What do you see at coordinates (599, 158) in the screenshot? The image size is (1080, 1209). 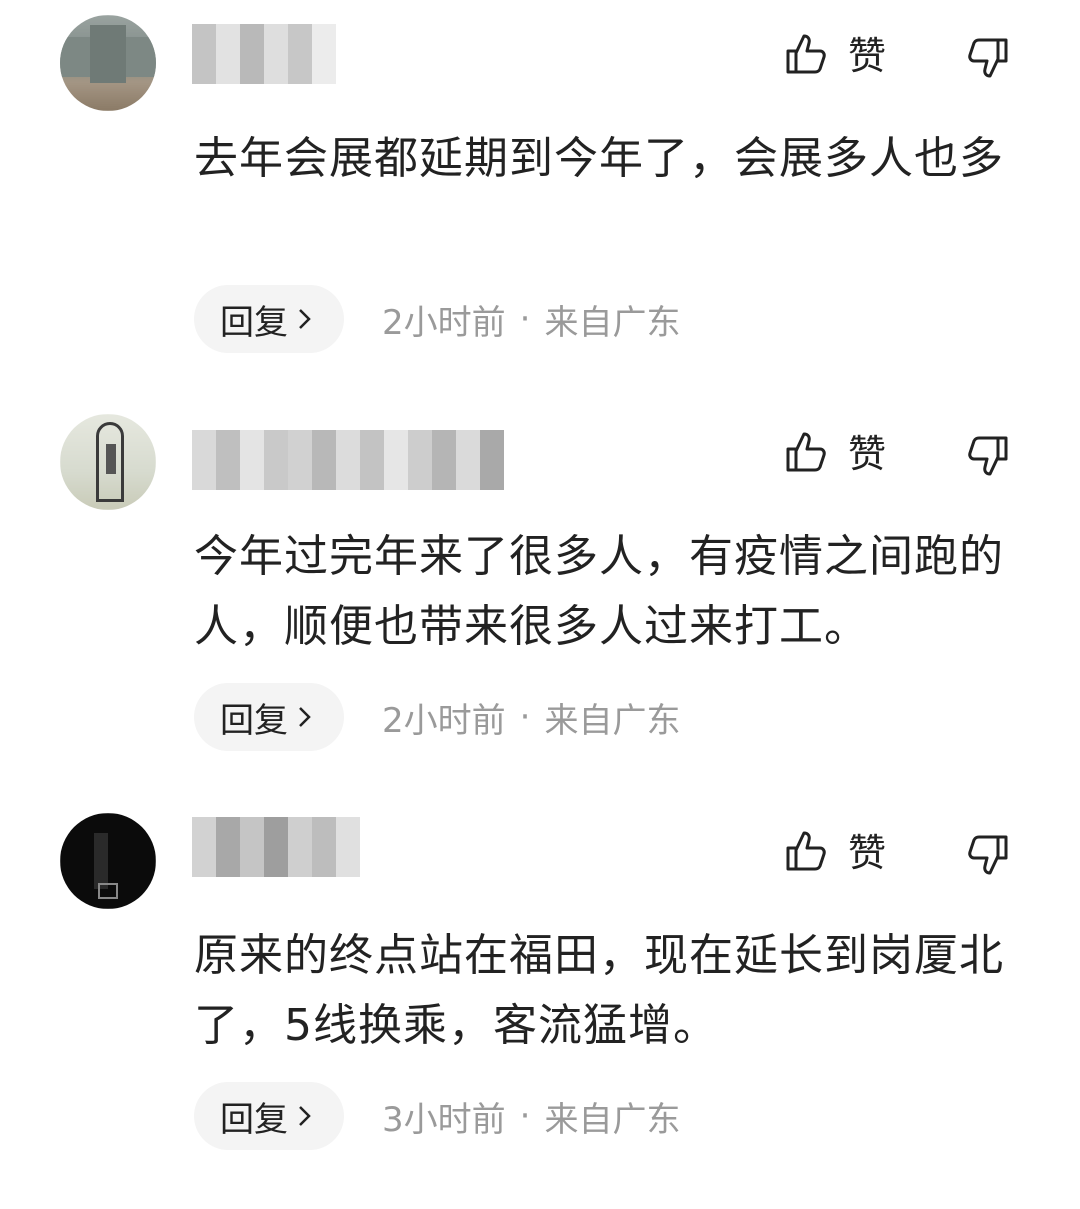 I see `comment-text: 去年会展都延期到今年了，会展多人也多` at bounding box center [599, 158].